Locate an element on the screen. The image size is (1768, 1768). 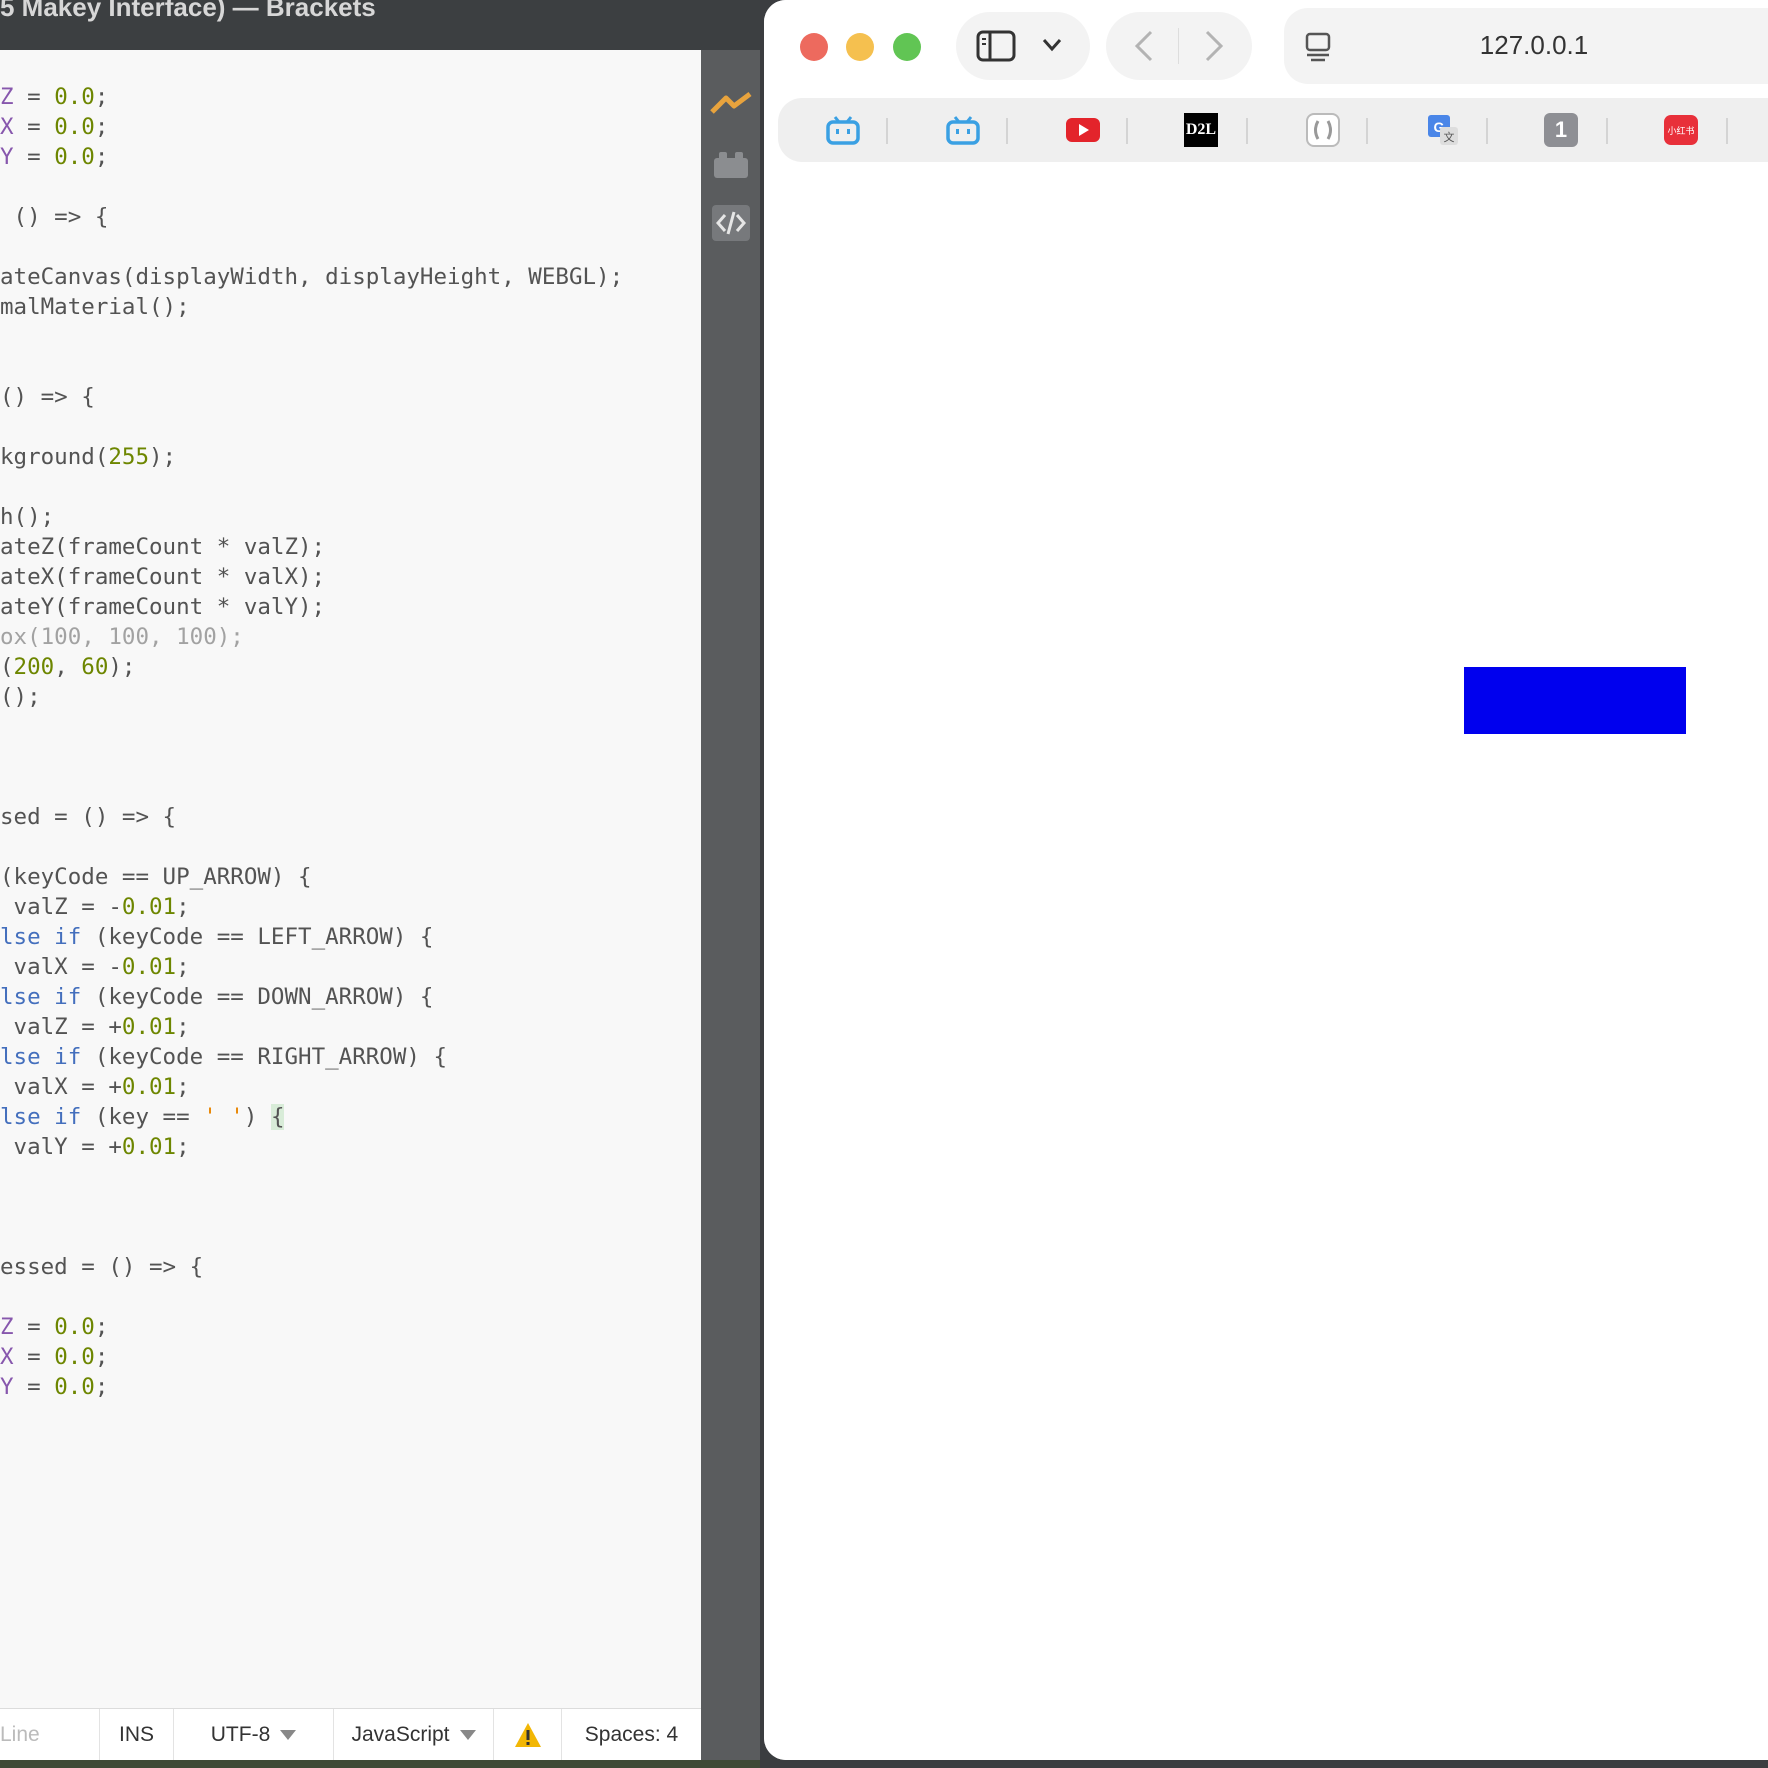
address-bar: 127.0.0.1 is located at coordinates (1526, 46).